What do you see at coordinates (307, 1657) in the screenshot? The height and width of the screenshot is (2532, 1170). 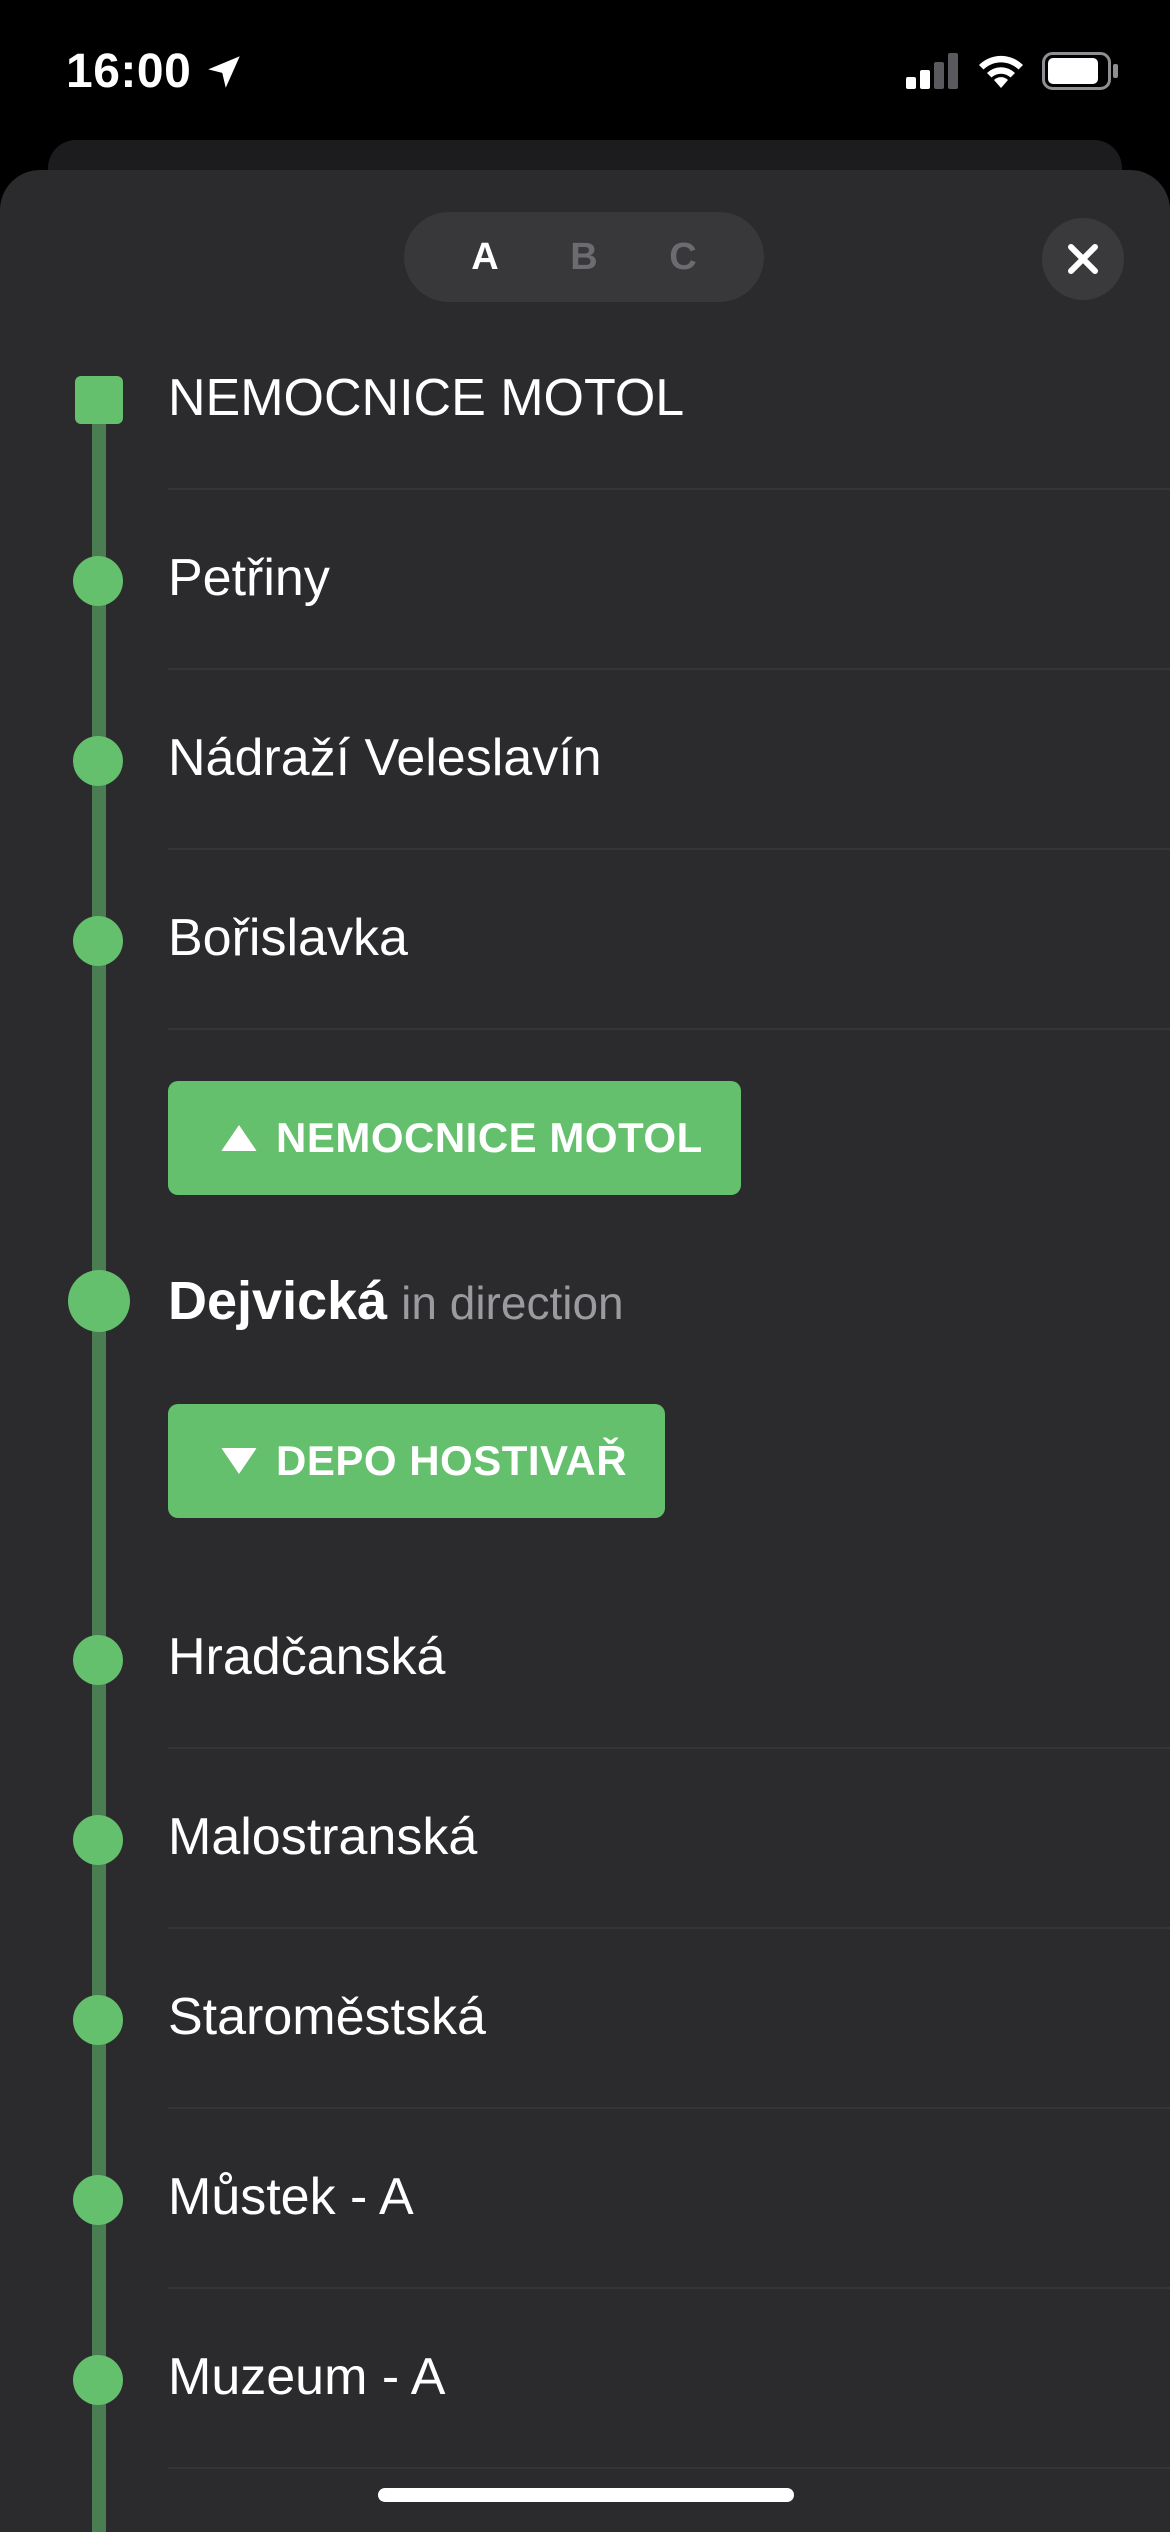 I see `station-name: Hradčanská` at bounding box center [307, 1657].